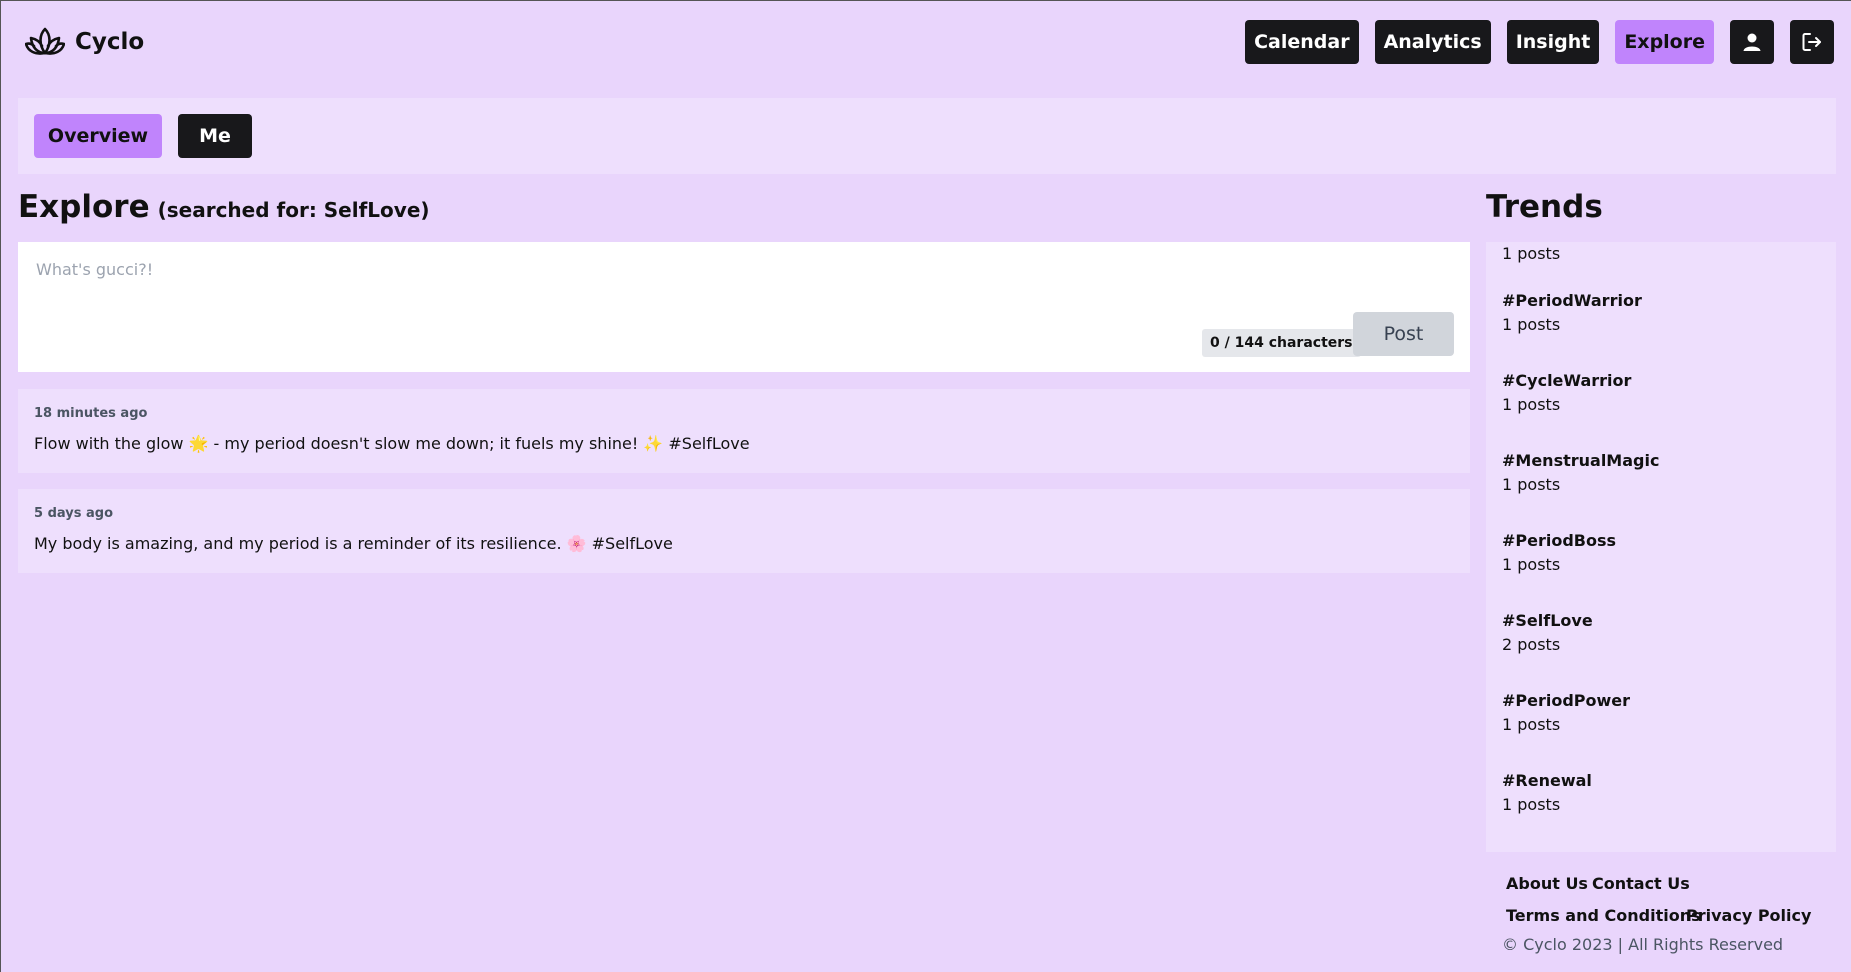  Describe the element at coordinates (1544, 207) in the screenshot. I see `trends-title: Trends` at that location.